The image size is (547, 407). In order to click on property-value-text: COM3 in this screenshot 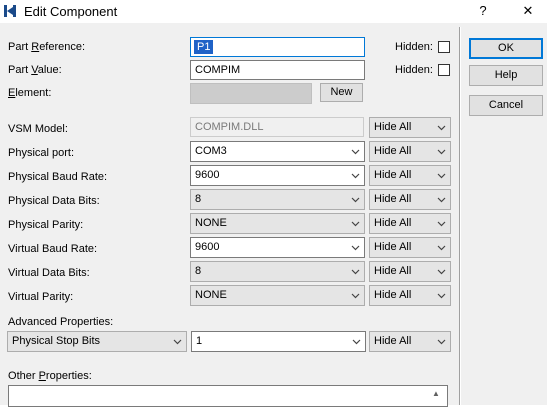, I will do `click(211, 151)`.